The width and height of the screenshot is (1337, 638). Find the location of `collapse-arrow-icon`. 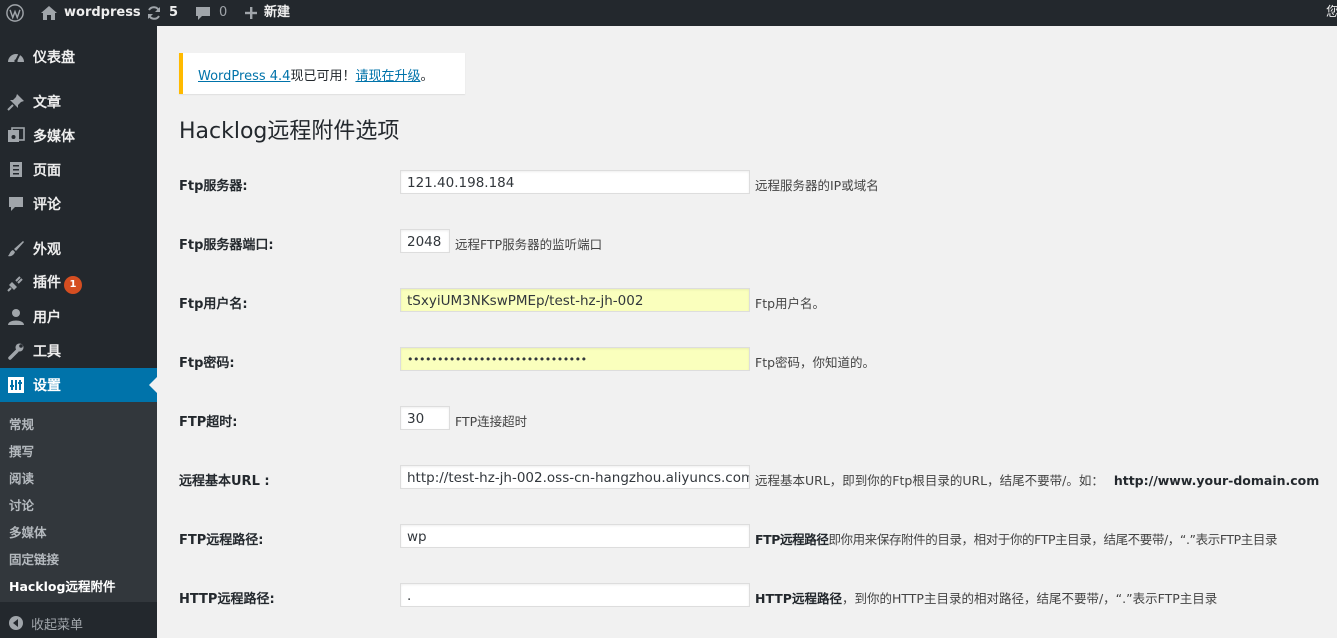

collapse-arrow-icon is located at coordinates (16, 623).